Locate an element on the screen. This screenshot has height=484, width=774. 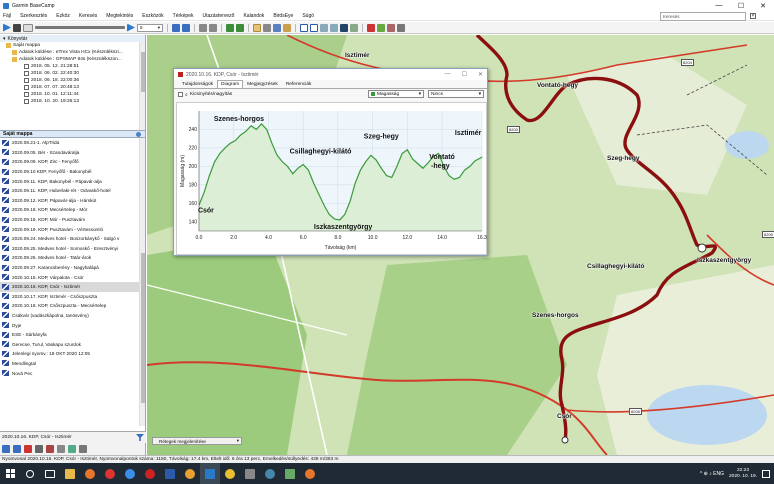
photo-filter-icon is located at coordinates (61, 449).